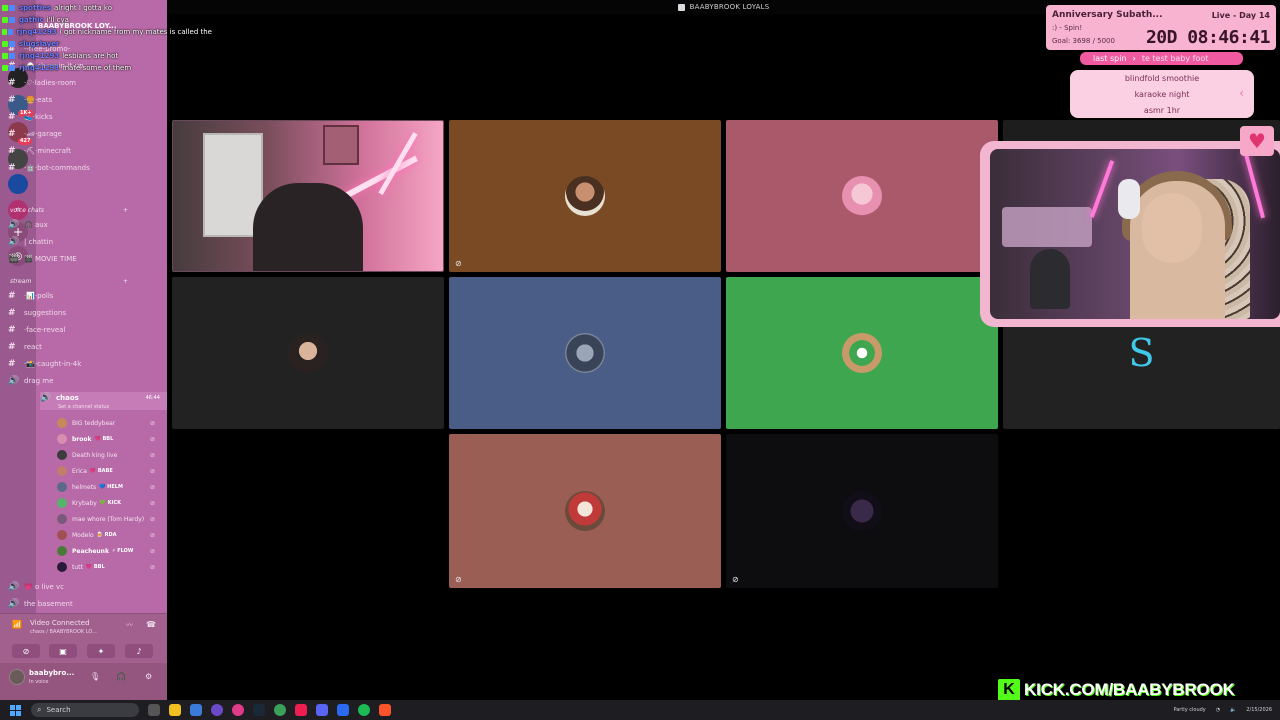 The image size is (1280, 720). What do you see at coordinates (585, 196) in the screenshot?
I see `video-tile-brown: ⊘` at bounding box center [585, 196].